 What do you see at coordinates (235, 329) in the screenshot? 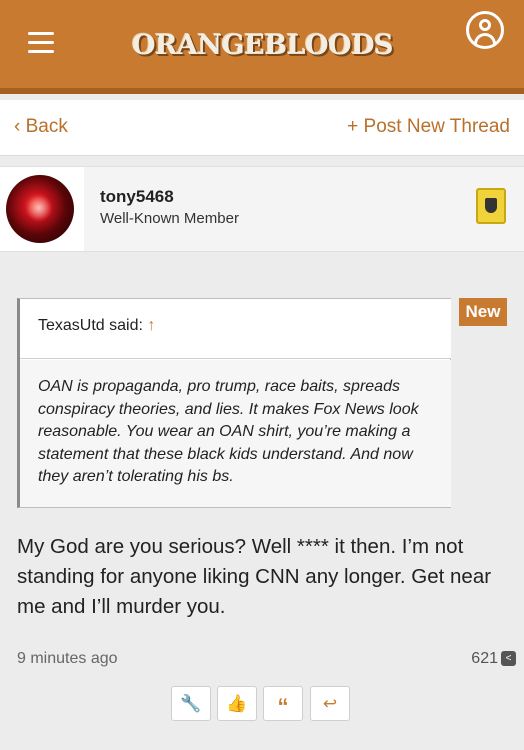
I see `quote-header: TexasUtd said: ↑` at bounding box center [235, 329].